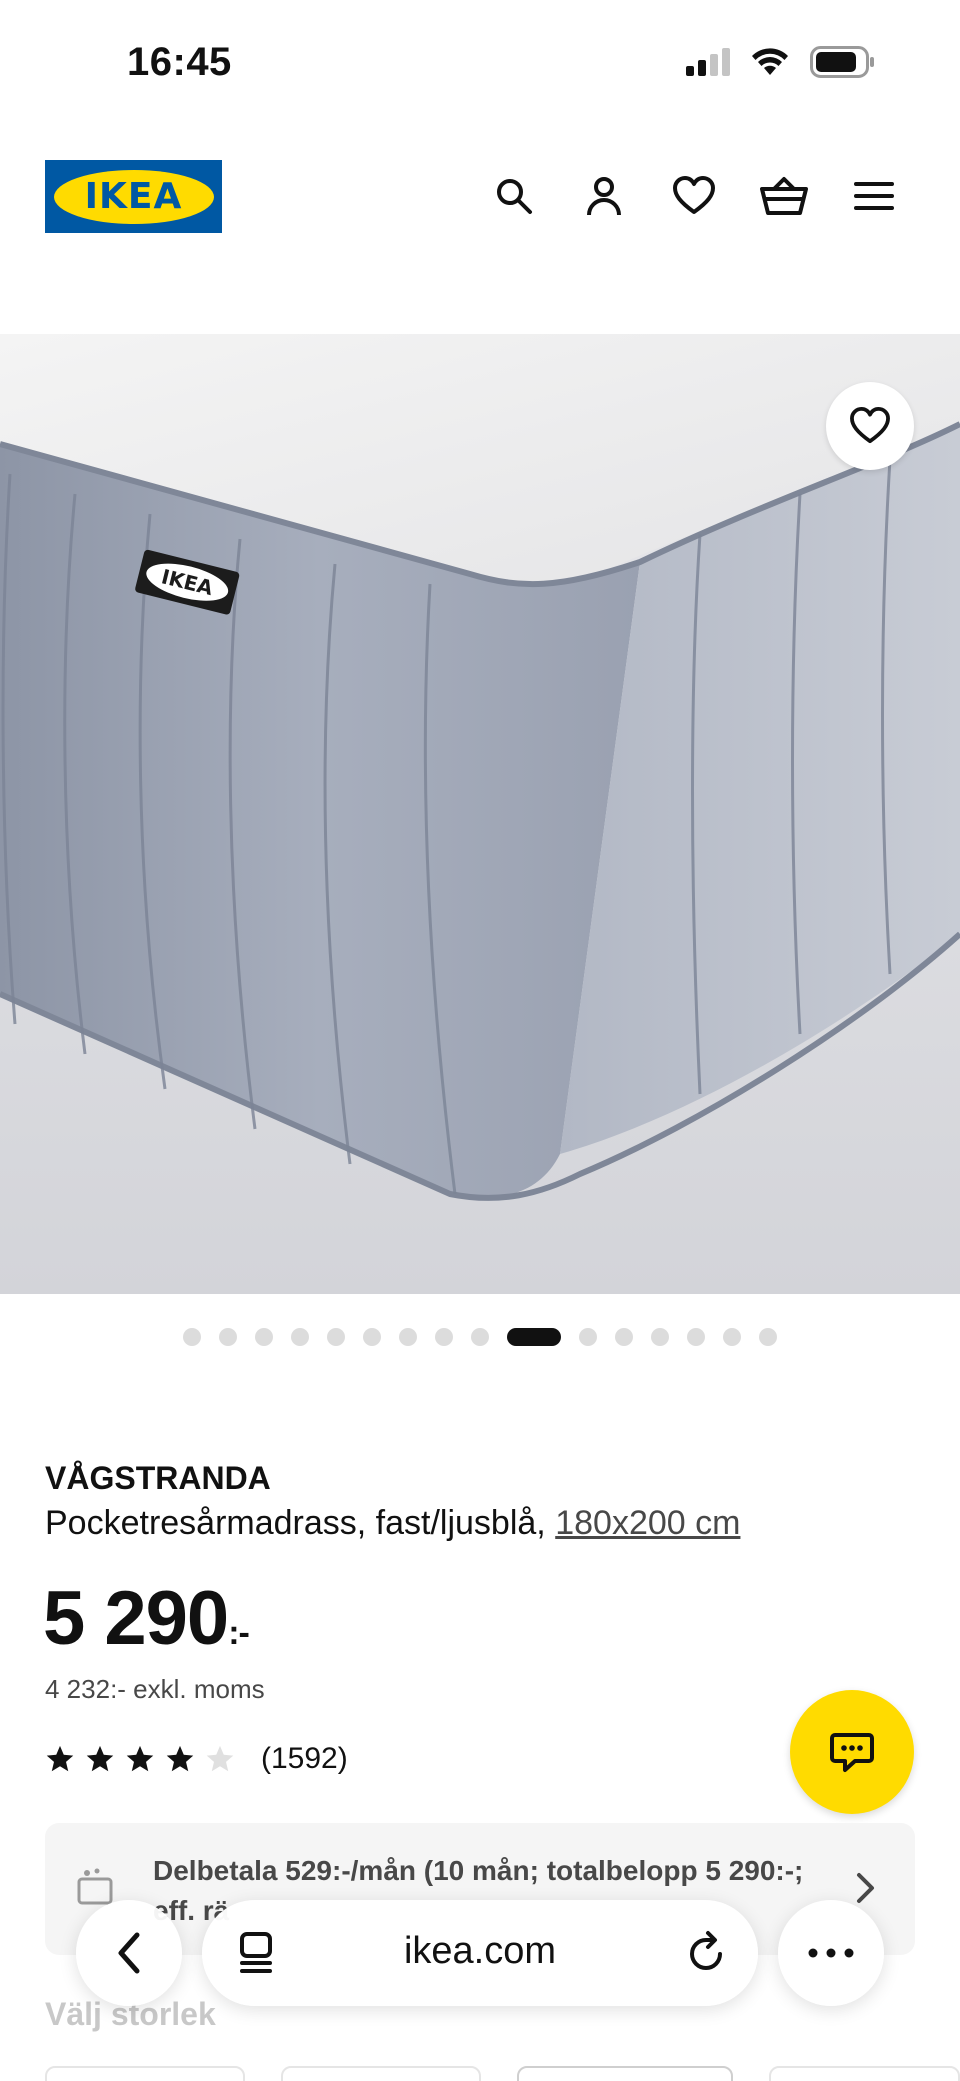  I want to click on address-bar: ikea.com, so click(480, 1953).